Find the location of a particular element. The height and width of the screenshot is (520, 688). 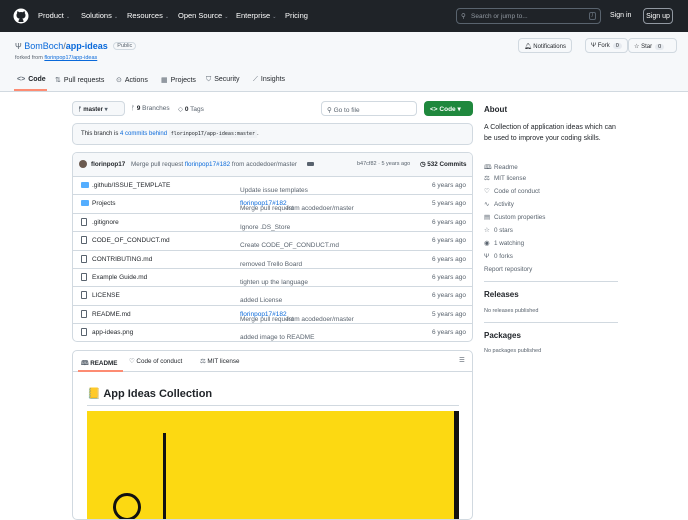

github-logo-icon is located at coordinates (21, 16).